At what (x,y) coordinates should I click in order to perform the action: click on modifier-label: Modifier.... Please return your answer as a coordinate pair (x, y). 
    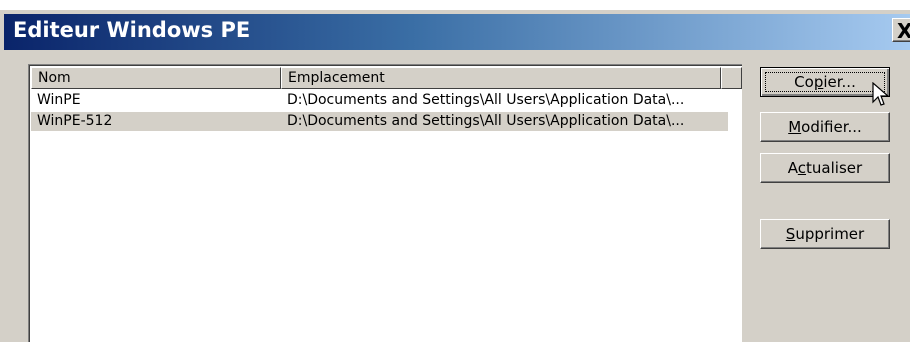
    Looking at the image, I should click on (825, 127).